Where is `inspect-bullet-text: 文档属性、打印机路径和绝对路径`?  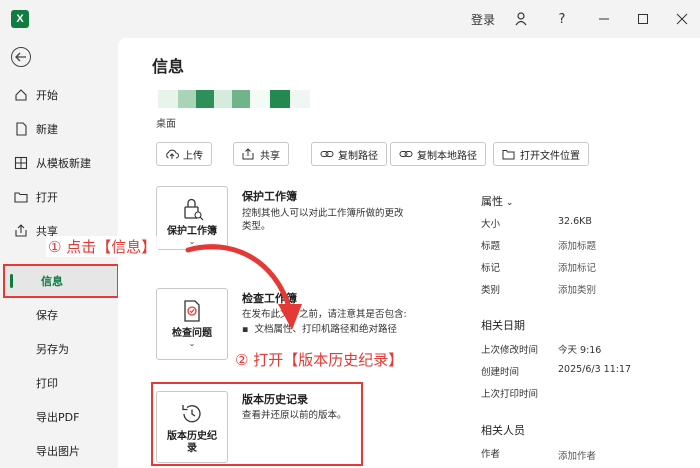 inspect-bullet-text: 文档属性、打印机路径和绝对路径 is located at coordinates (325, 329).